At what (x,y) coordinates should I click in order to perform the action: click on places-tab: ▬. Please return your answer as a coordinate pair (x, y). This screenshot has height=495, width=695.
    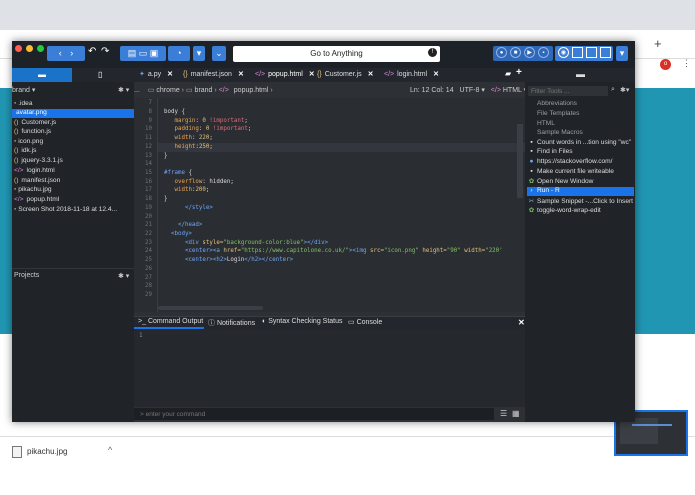
    Looking at the image, I should click on (42, 75).